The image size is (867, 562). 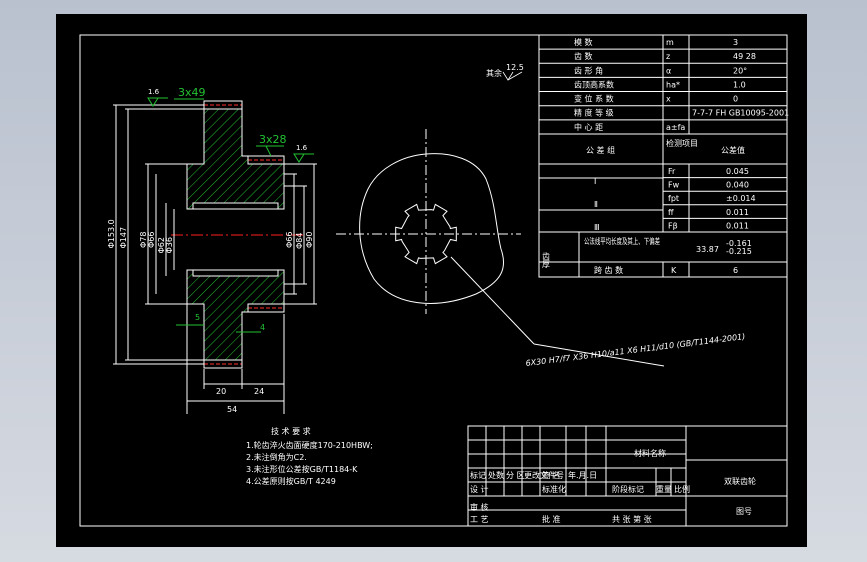 What do you see at coordinates (235, 315) in the screenshot?
I see `section-lower-hatch` at bounding box center [235, 315].